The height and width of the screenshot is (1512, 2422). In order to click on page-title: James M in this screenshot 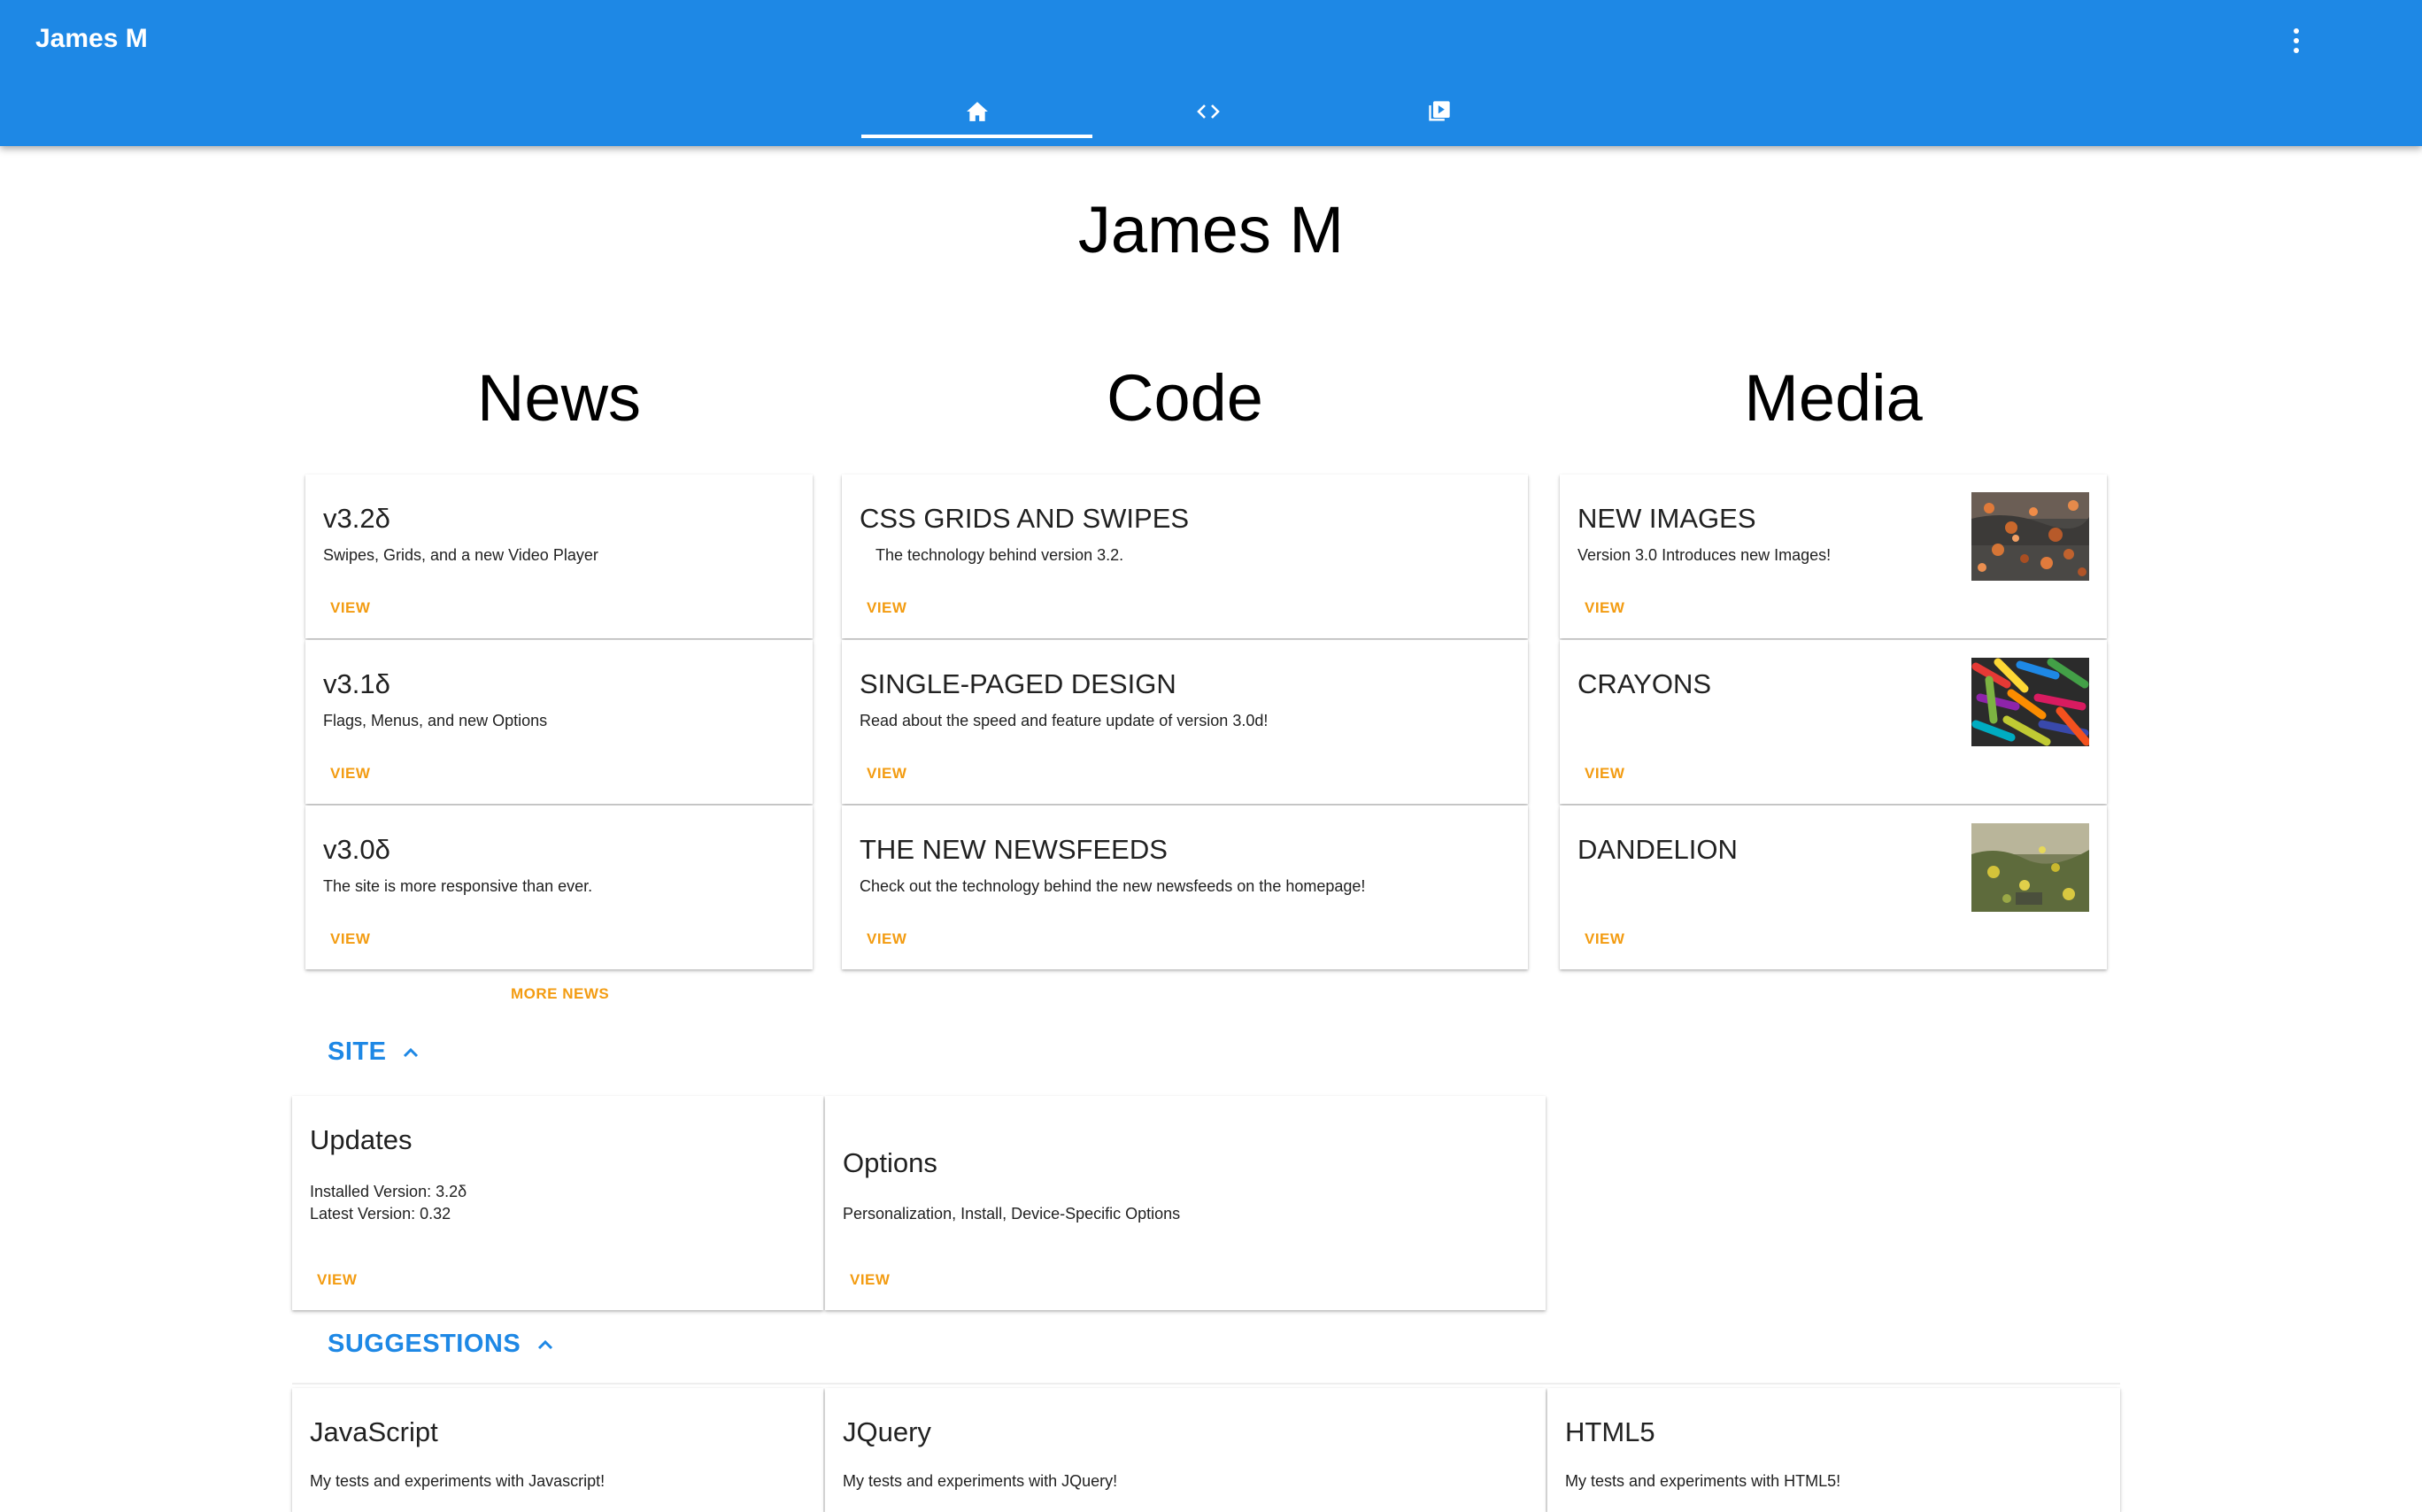, I will do `click(1211, 229)`.